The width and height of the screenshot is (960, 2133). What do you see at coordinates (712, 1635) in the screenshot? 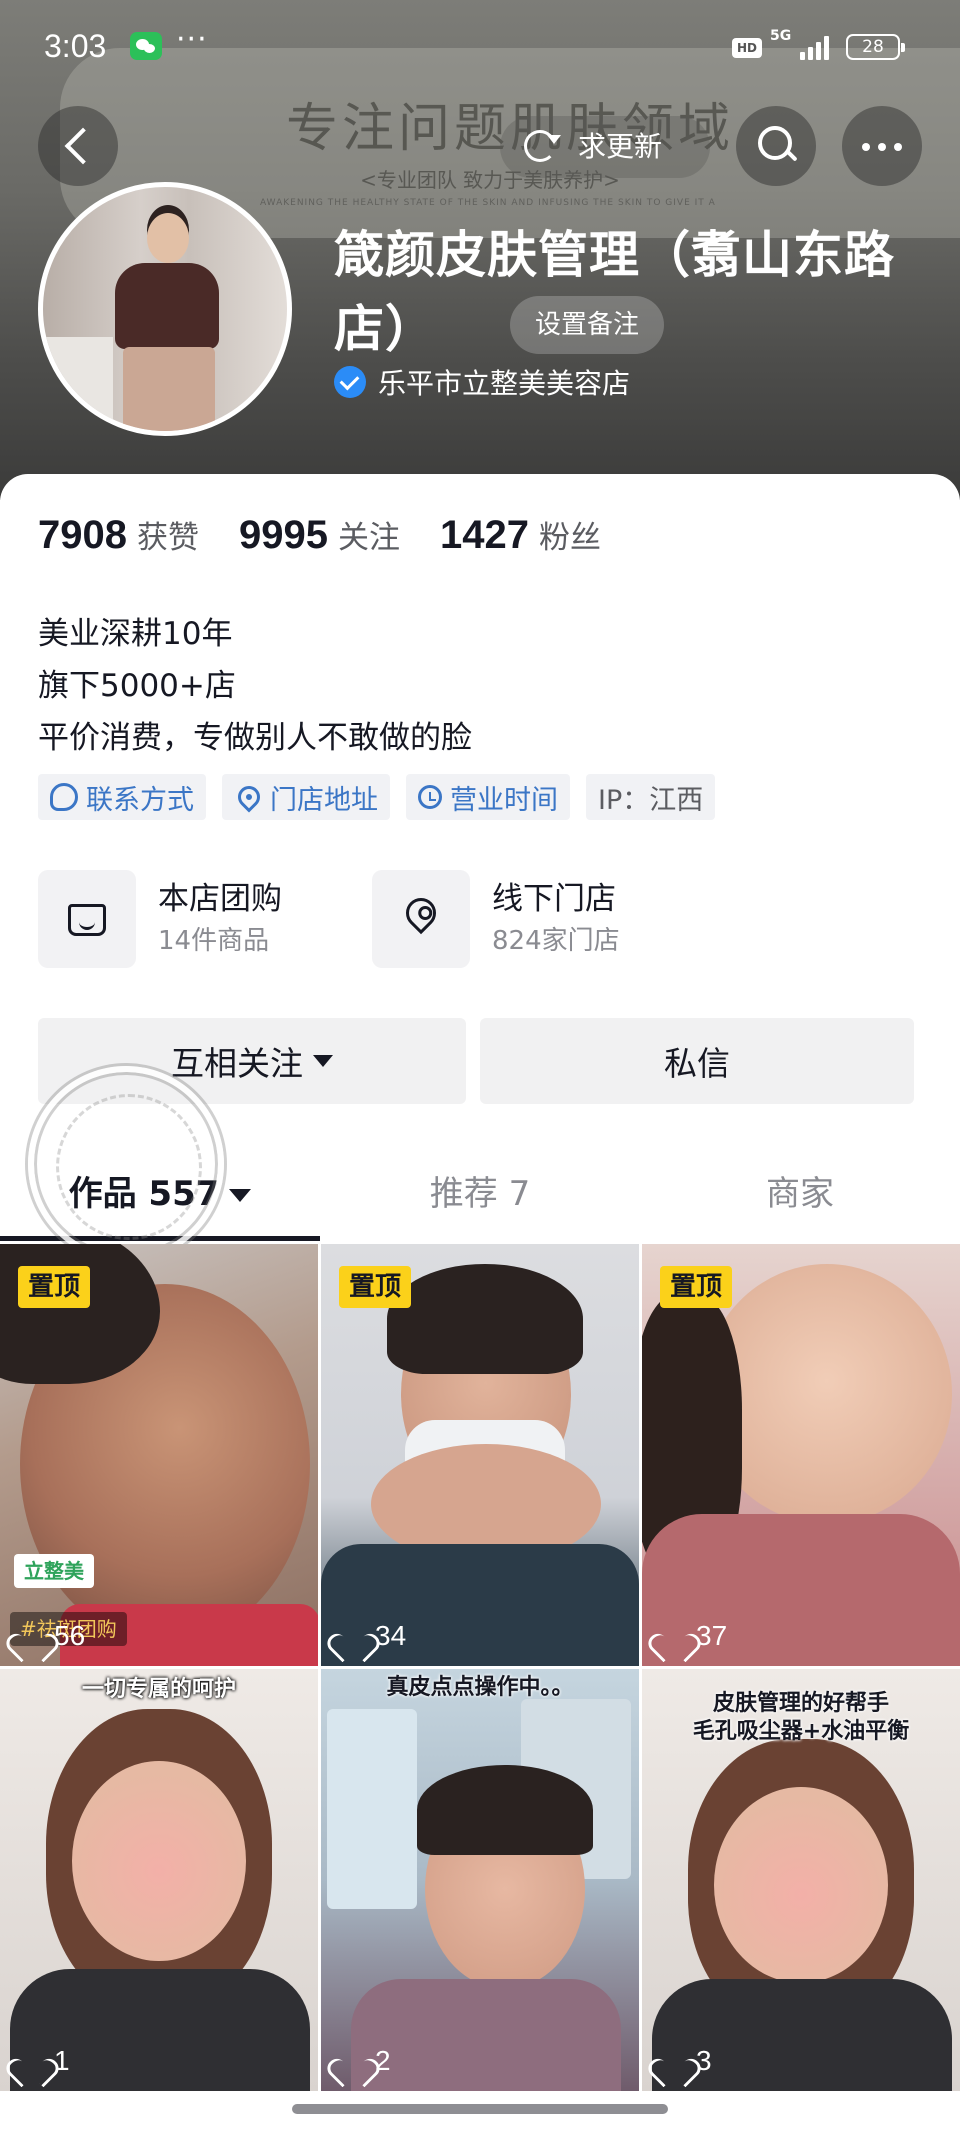
I see `video-likes-count: 37` at bounding box center [712, 1635].